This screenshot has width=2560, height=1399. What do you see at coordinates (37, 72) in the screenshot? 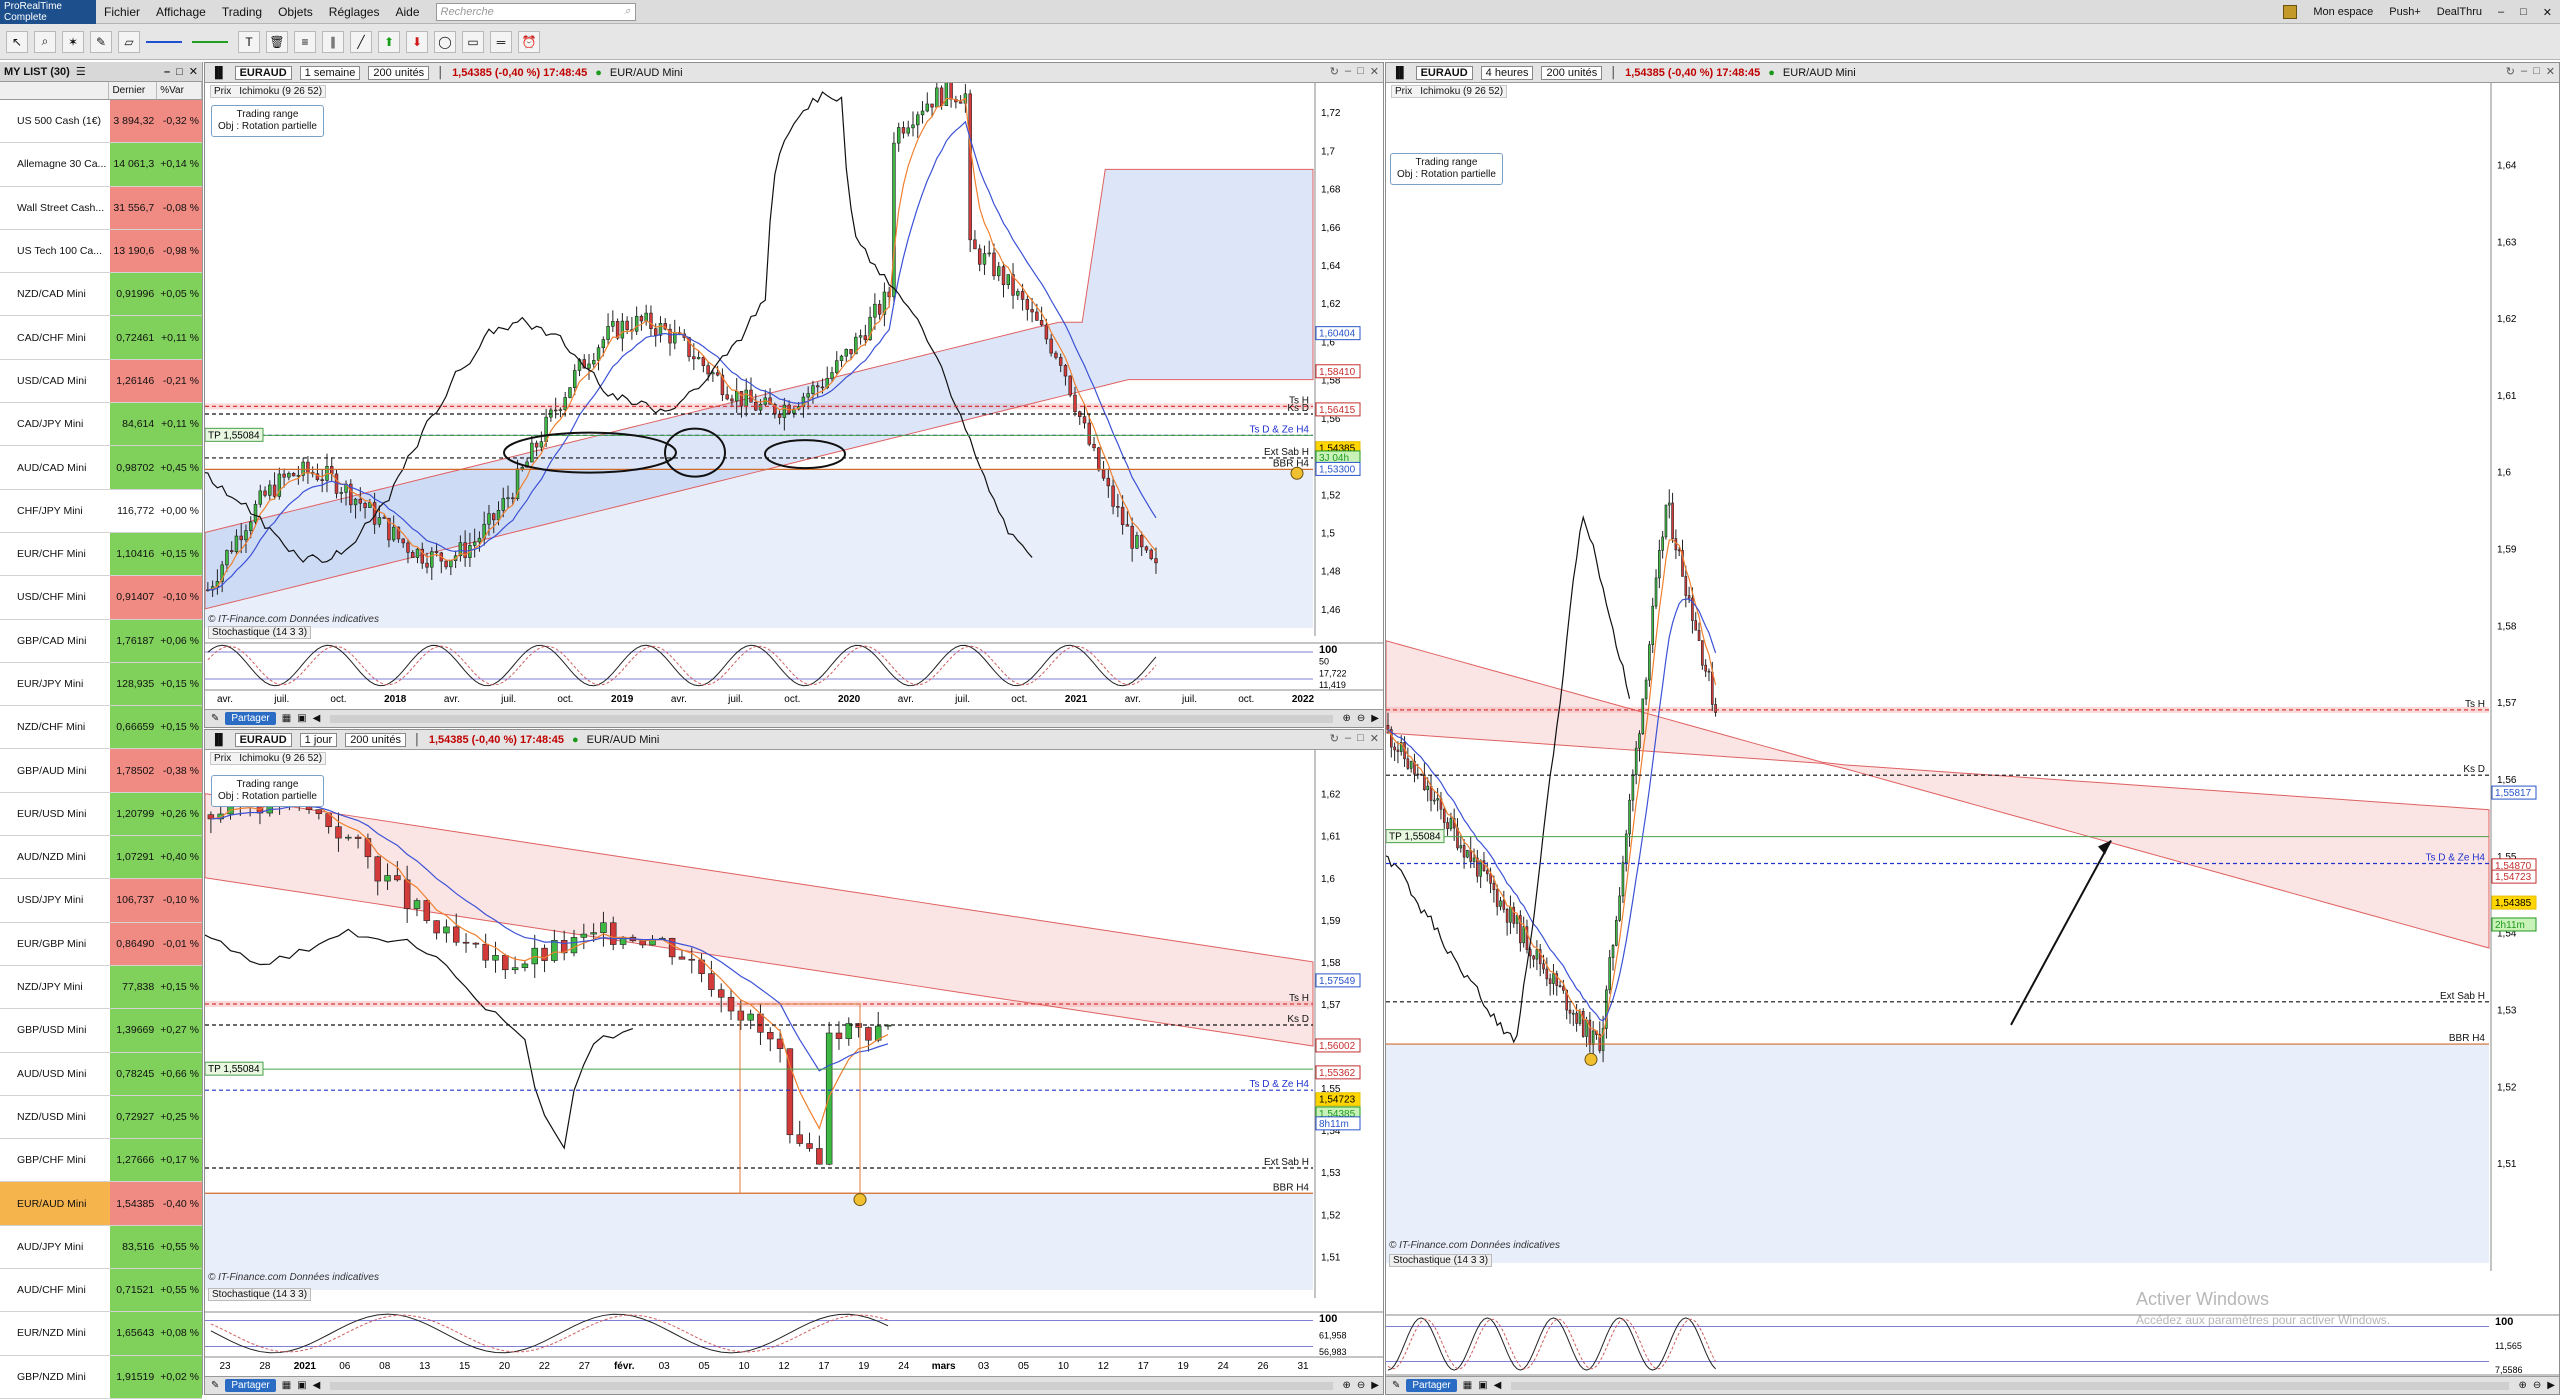
I see `watchlist-title: MY LIST (30)` at bounding box center [37, 72].